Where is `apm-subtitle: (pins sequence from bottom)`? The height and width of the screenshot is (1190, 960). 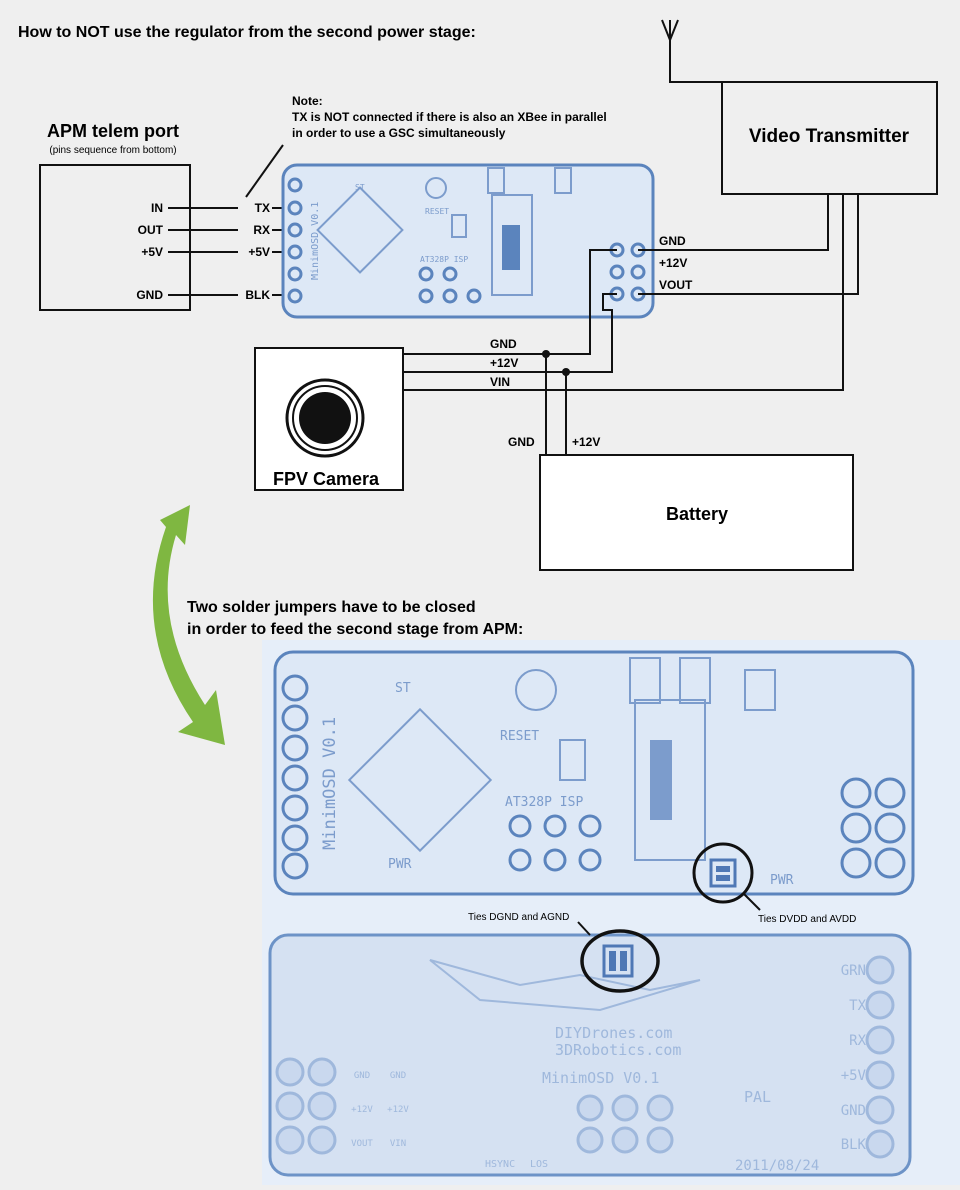
apm-subtitle: (pins sequence from bottom) is located at coordinates (112, 150).